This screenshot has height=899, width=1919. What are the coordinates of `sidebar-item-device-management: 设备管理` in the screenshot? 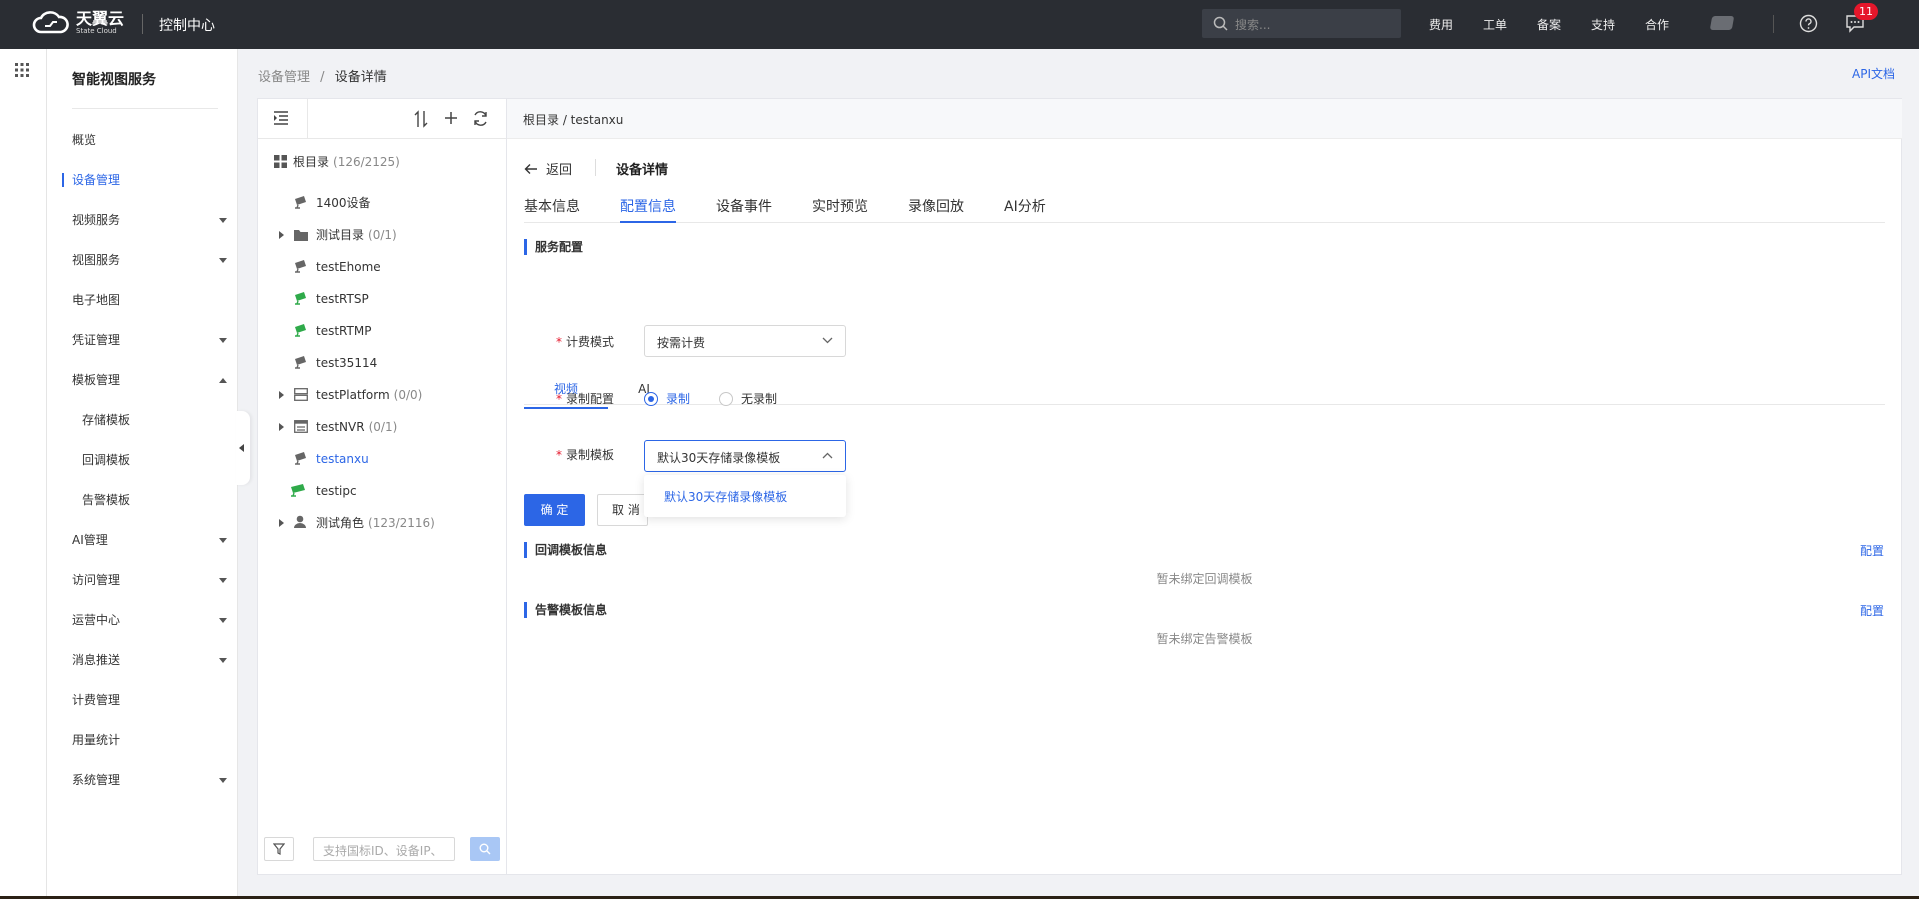 It's located at (144, 180).